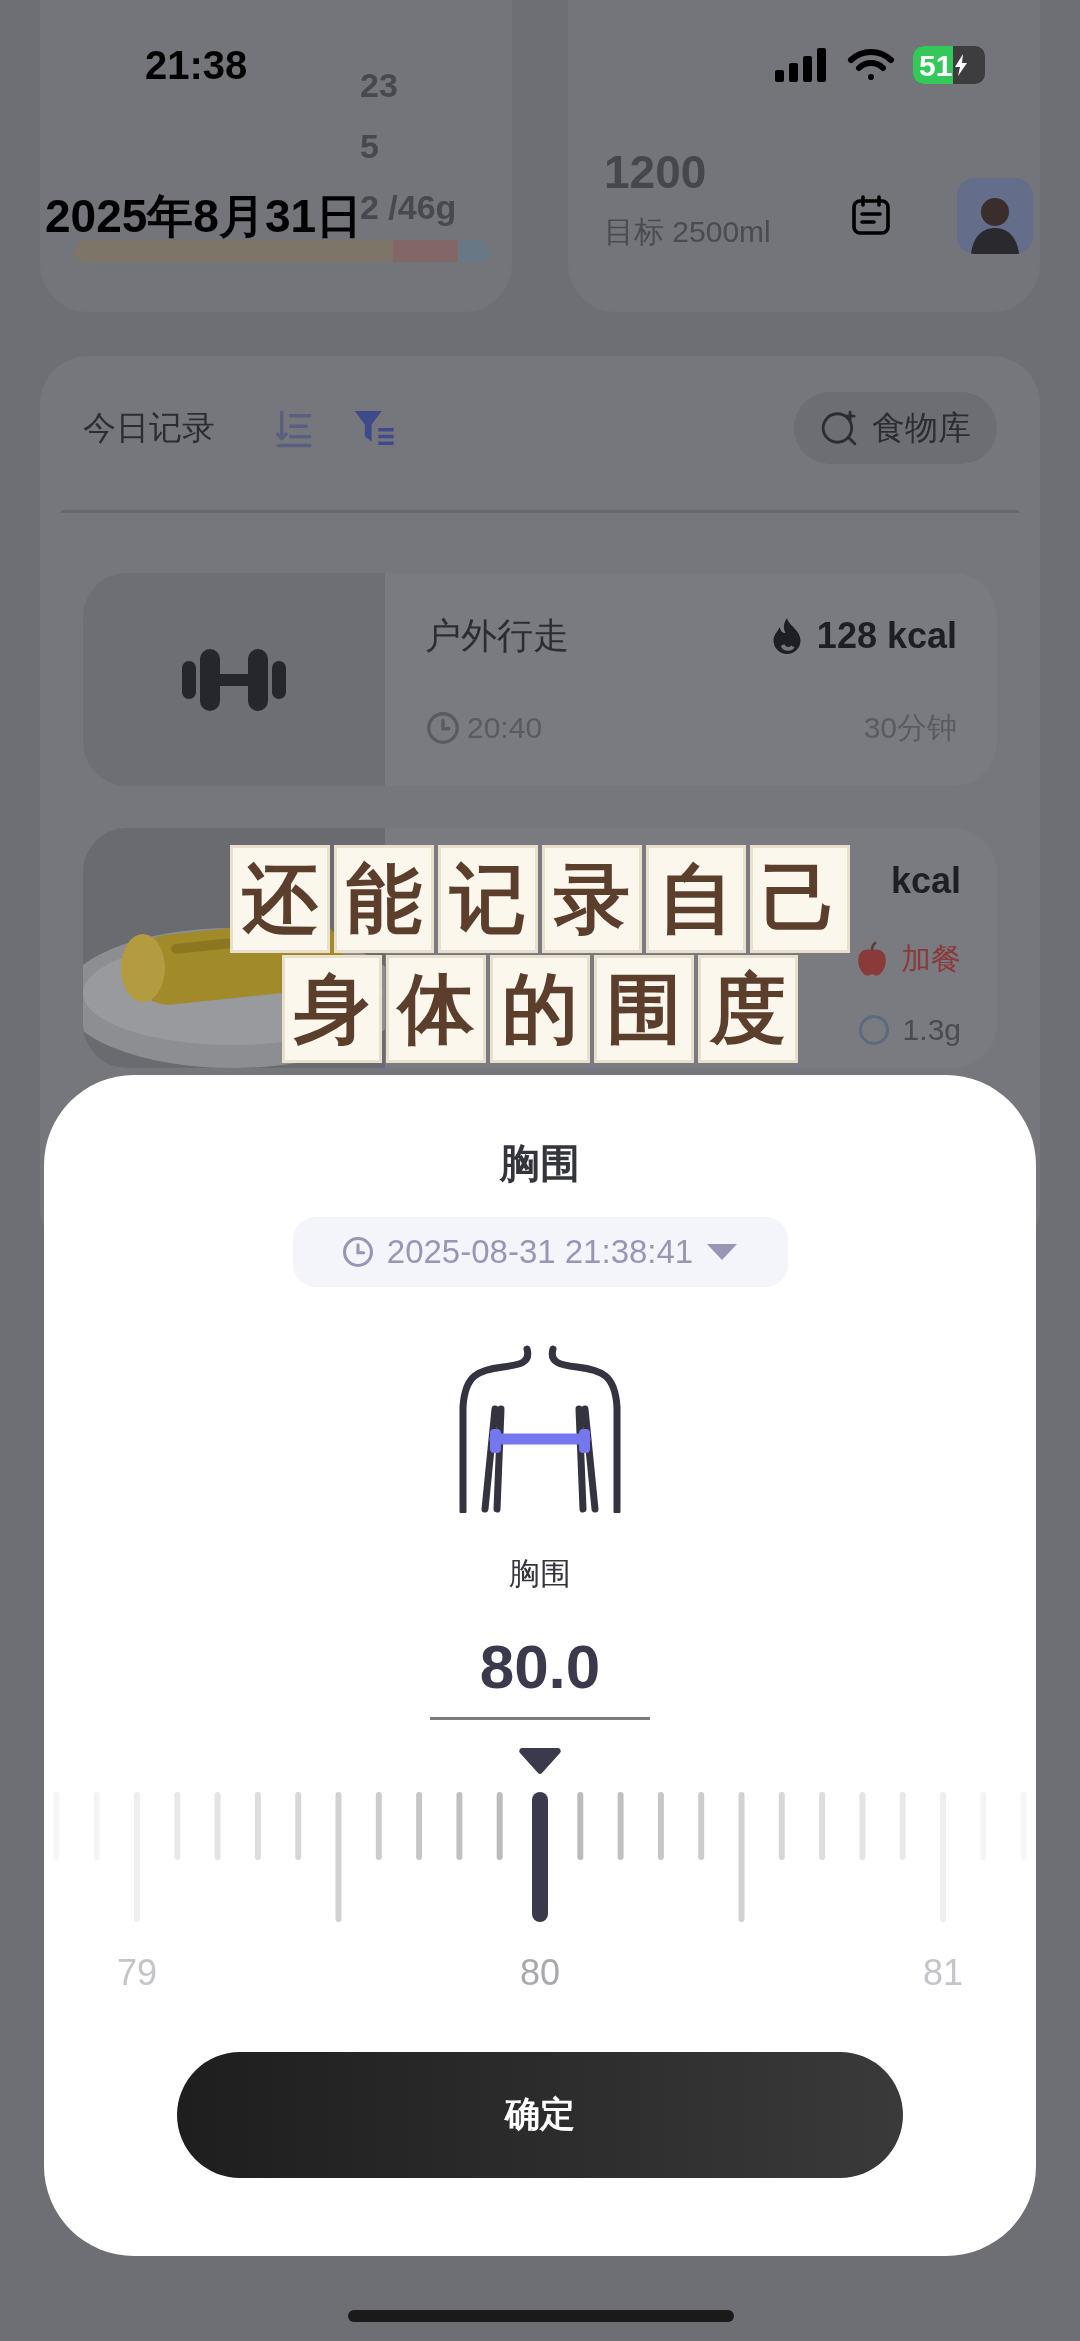 The height and width of the screenshot is (2341, 1080). What do you see at coordinates (839, 428) in the screenshot?
I see `search-icon` at bounding box center [839, 428].